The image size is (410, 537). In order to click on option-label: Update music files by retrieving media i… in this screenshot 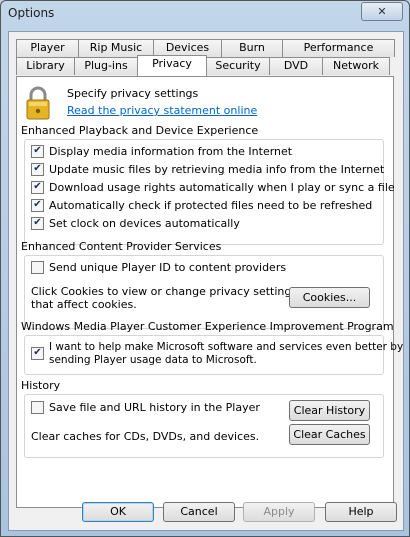, I will do `click(217, 169)`.